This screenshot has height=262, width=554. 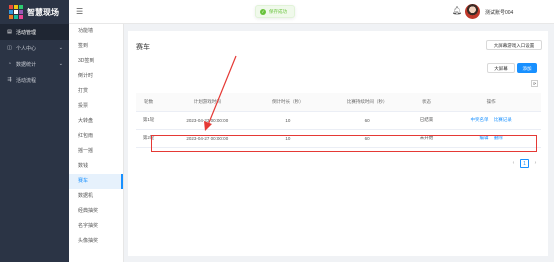 I want to click on bell-icon: 🔔︎, so click(x=457, y=10).